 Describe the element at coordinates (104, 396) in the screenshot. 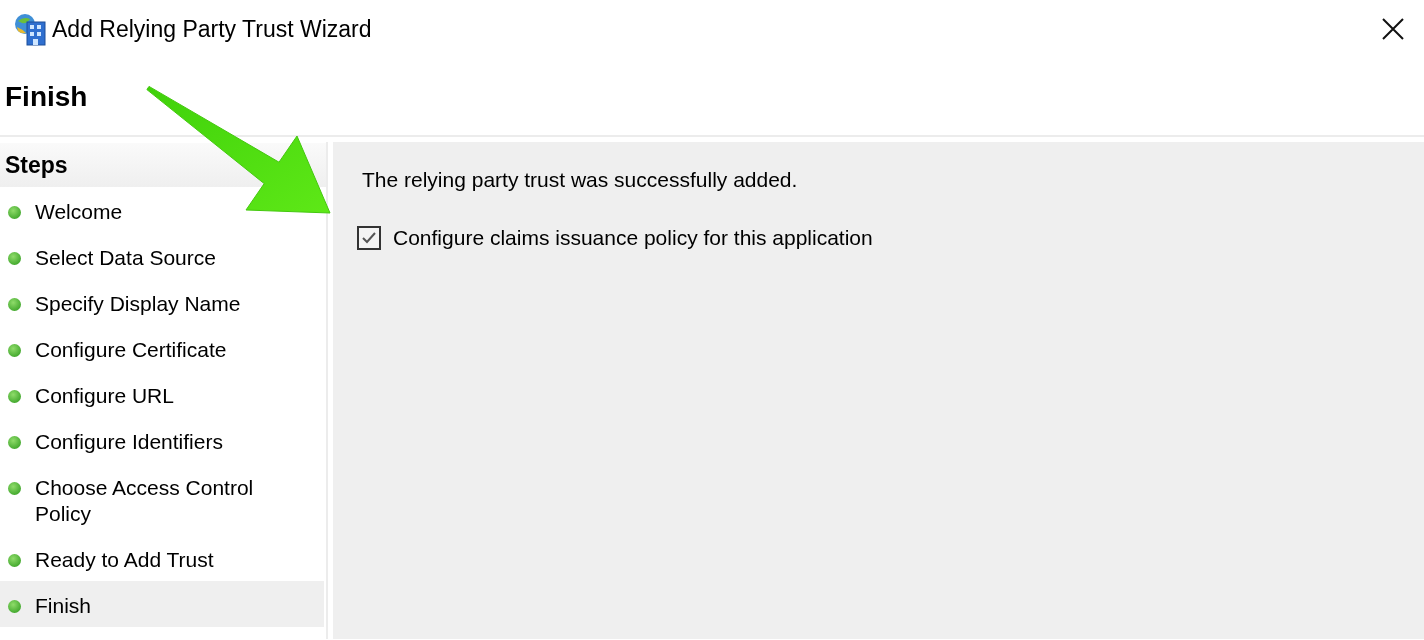

I see `step-label: Configure URL` at that location.